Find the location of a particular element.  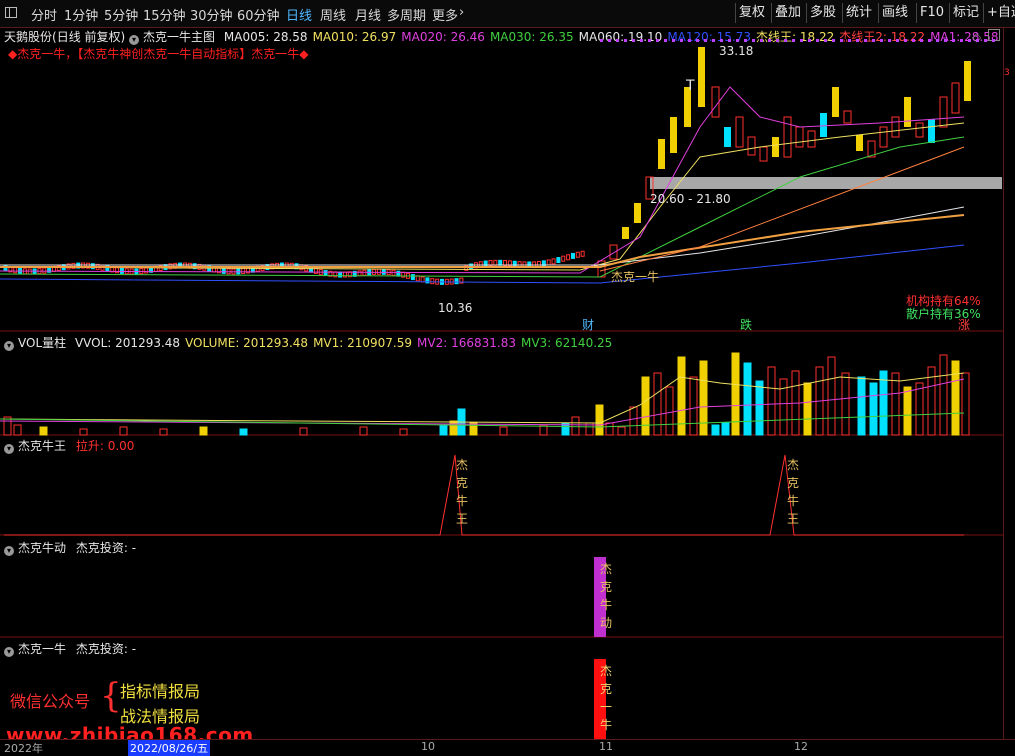

period-tab-2: 5分钟 is located at coordinates (121, 14).